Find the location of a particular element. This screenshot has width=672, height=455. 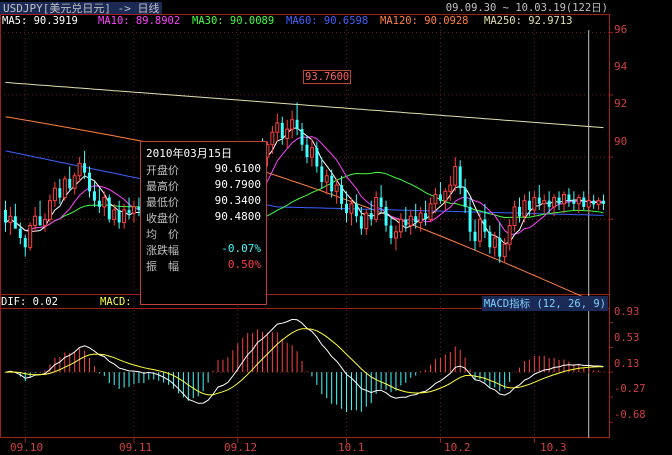

peak-price-label: 93.7600 is located at coordinates (327, 77).